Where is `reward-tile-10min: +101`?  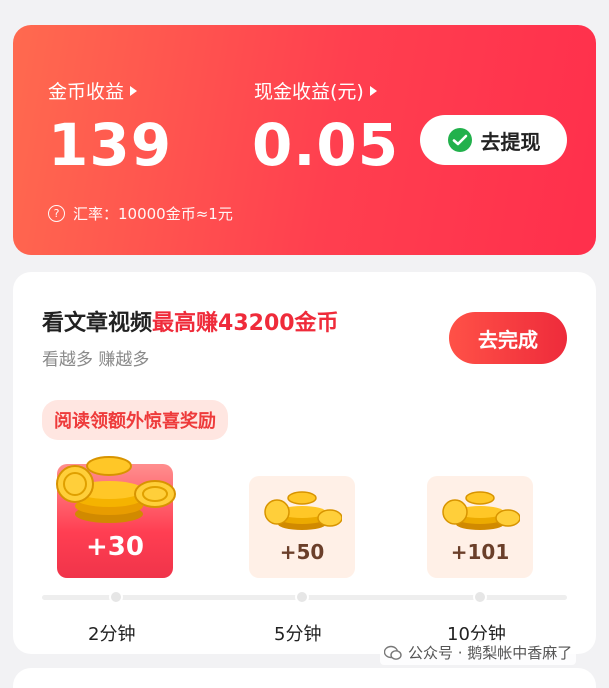
reward-tile-10min: +101 is located at coordinates (480, 527).